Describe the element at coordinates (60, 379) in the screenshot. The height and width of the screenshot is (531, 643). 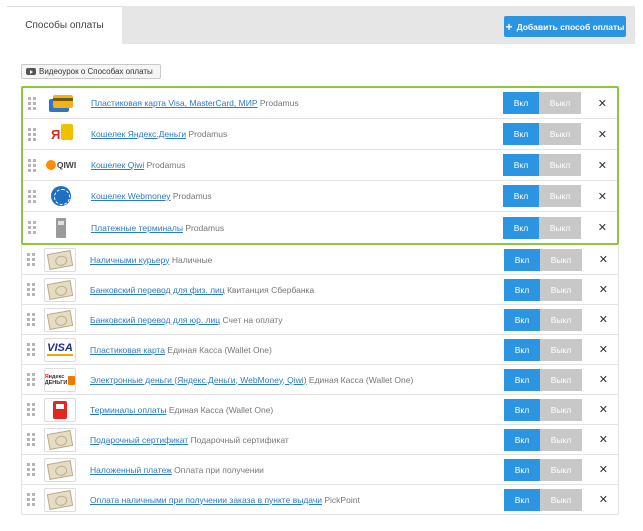
I see `yandex-dengi-icon: Яндекс ДЕНЬГИ` at that location.